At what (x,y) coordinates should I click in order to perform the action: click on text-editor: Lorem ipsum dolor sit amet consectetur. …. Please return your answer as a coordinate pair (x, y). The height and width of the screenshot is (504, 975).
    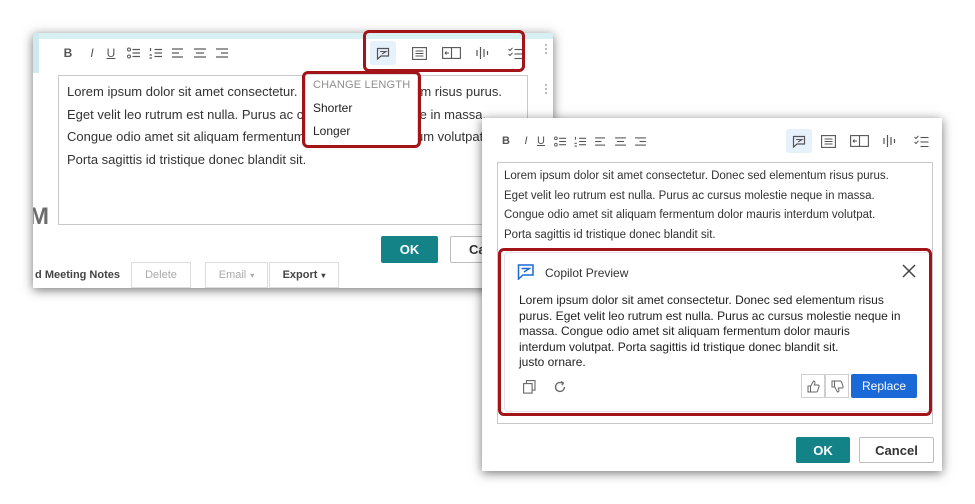
    Looking at the image, I should click on (293, 150).